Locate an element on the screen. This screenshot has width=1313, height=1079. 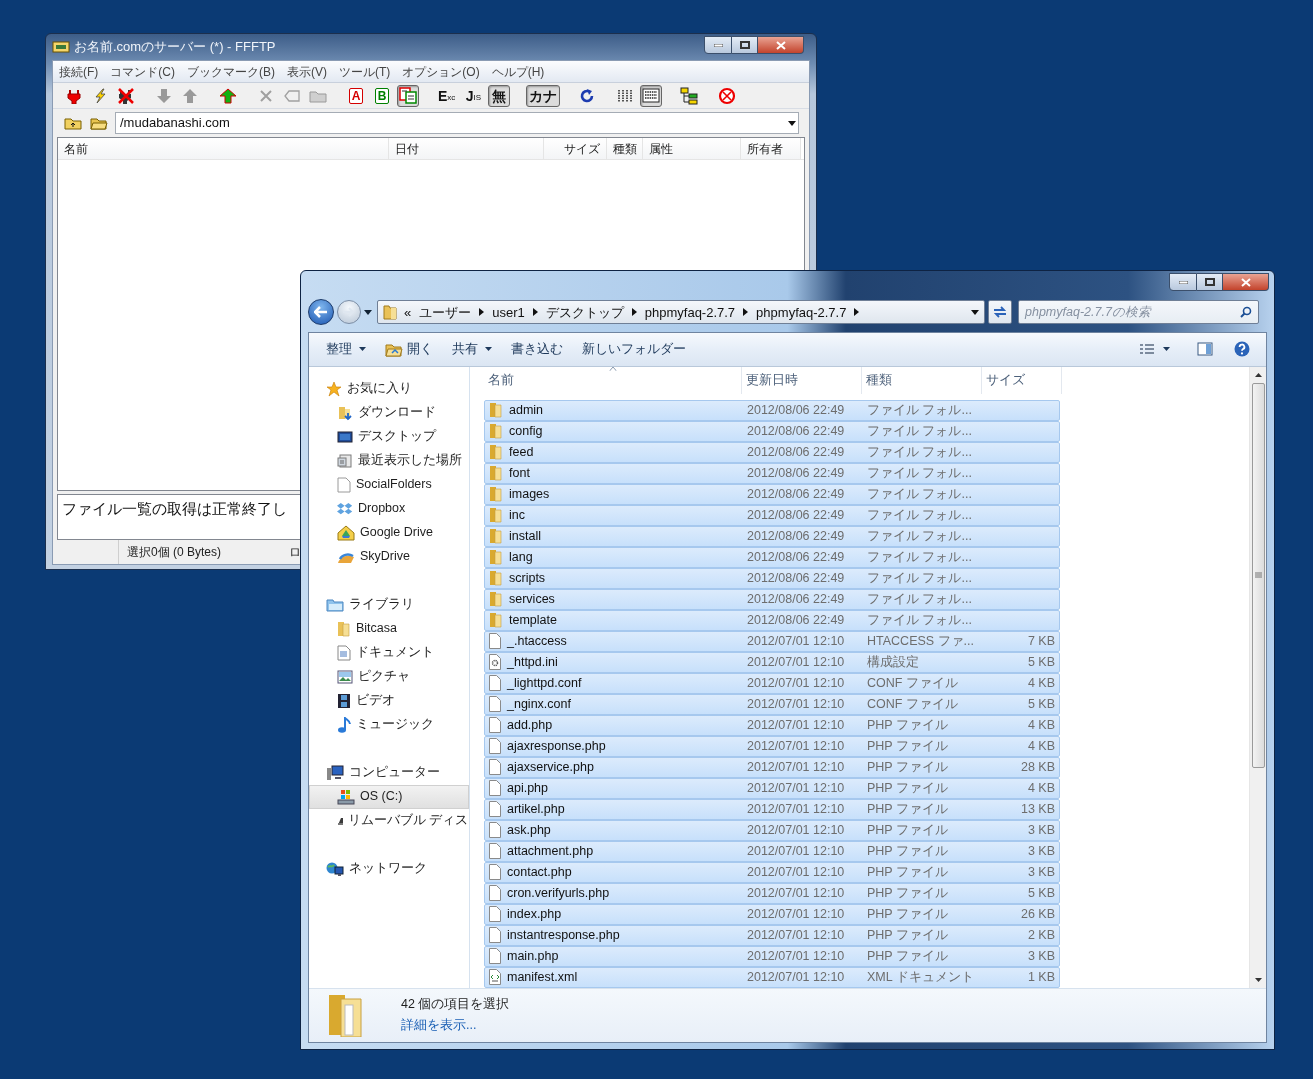
file-row: cron.verifyurls.php 2012/07/01 12:10 PHP ファイル 5 KB is located at coordinates (772, 893).